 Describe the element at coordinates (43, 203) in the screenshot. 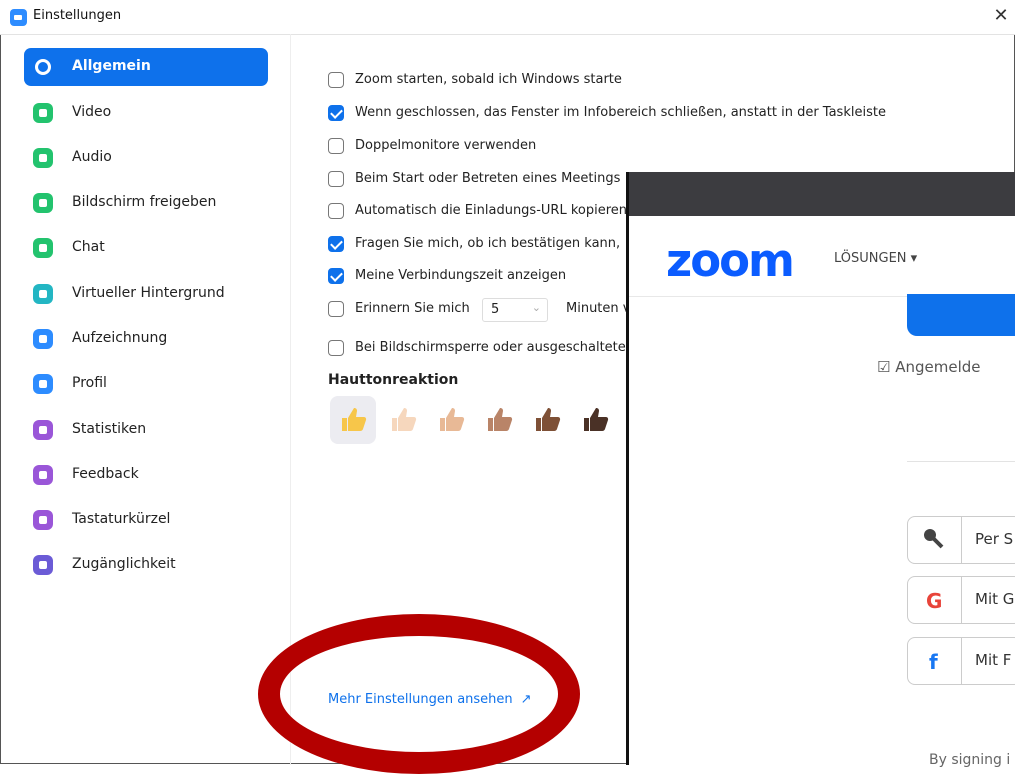

I see `share-screen-icon` at that location.